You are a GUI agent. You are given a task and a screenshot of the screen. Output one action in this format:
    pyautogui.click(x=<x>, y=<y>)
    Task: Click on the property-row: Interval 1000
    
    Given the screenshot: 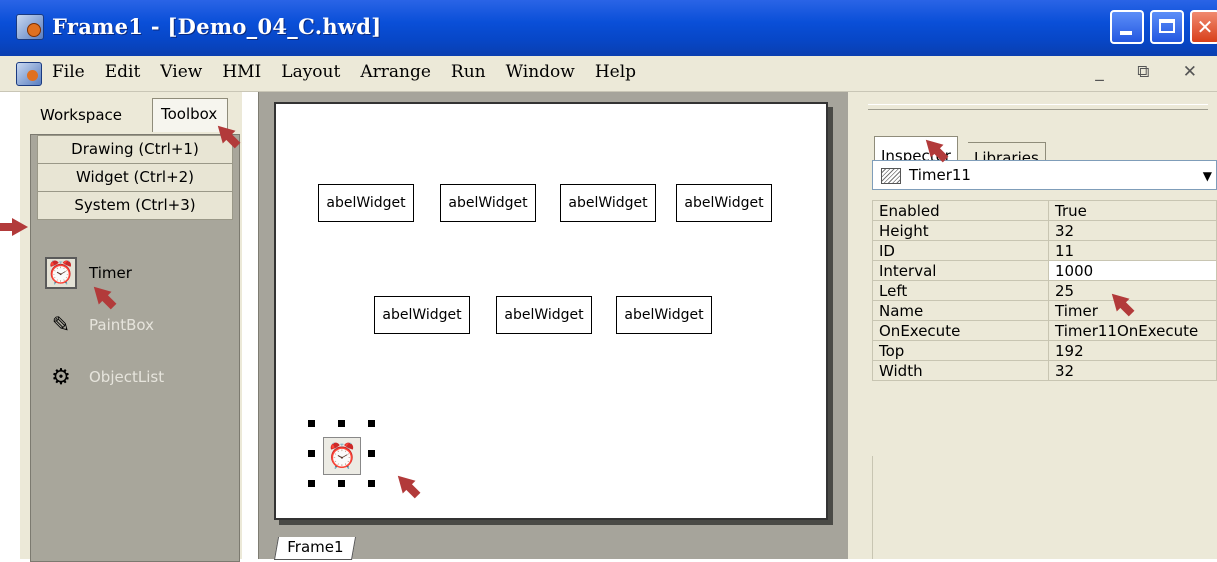 What is the action you would take?
    pyautogui.click(x=1044, y=270)
    